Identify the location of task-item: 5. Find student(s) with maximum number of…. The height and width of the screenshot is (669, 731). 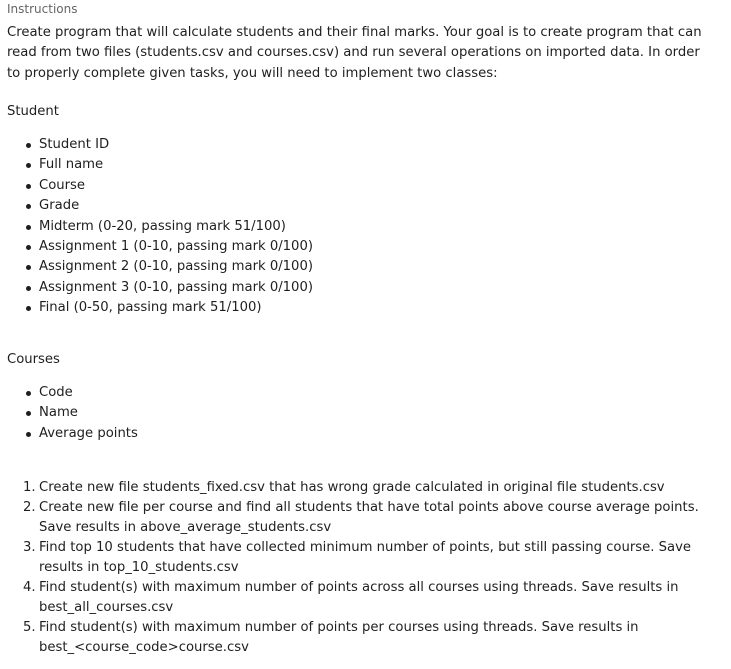
(349, 638).